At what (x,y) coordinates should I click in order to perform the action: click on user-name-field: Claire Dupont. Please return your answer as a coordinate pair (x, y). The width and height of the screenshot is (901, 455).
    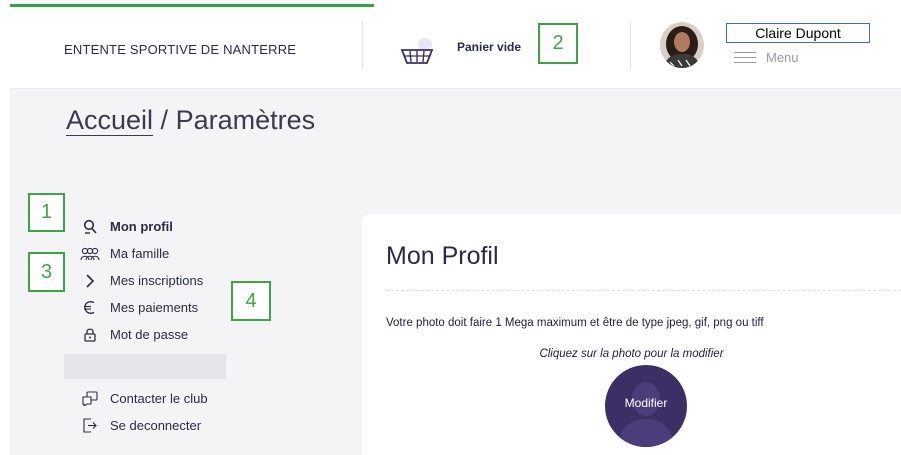
    Looking at the image, I should click on (798, 33).